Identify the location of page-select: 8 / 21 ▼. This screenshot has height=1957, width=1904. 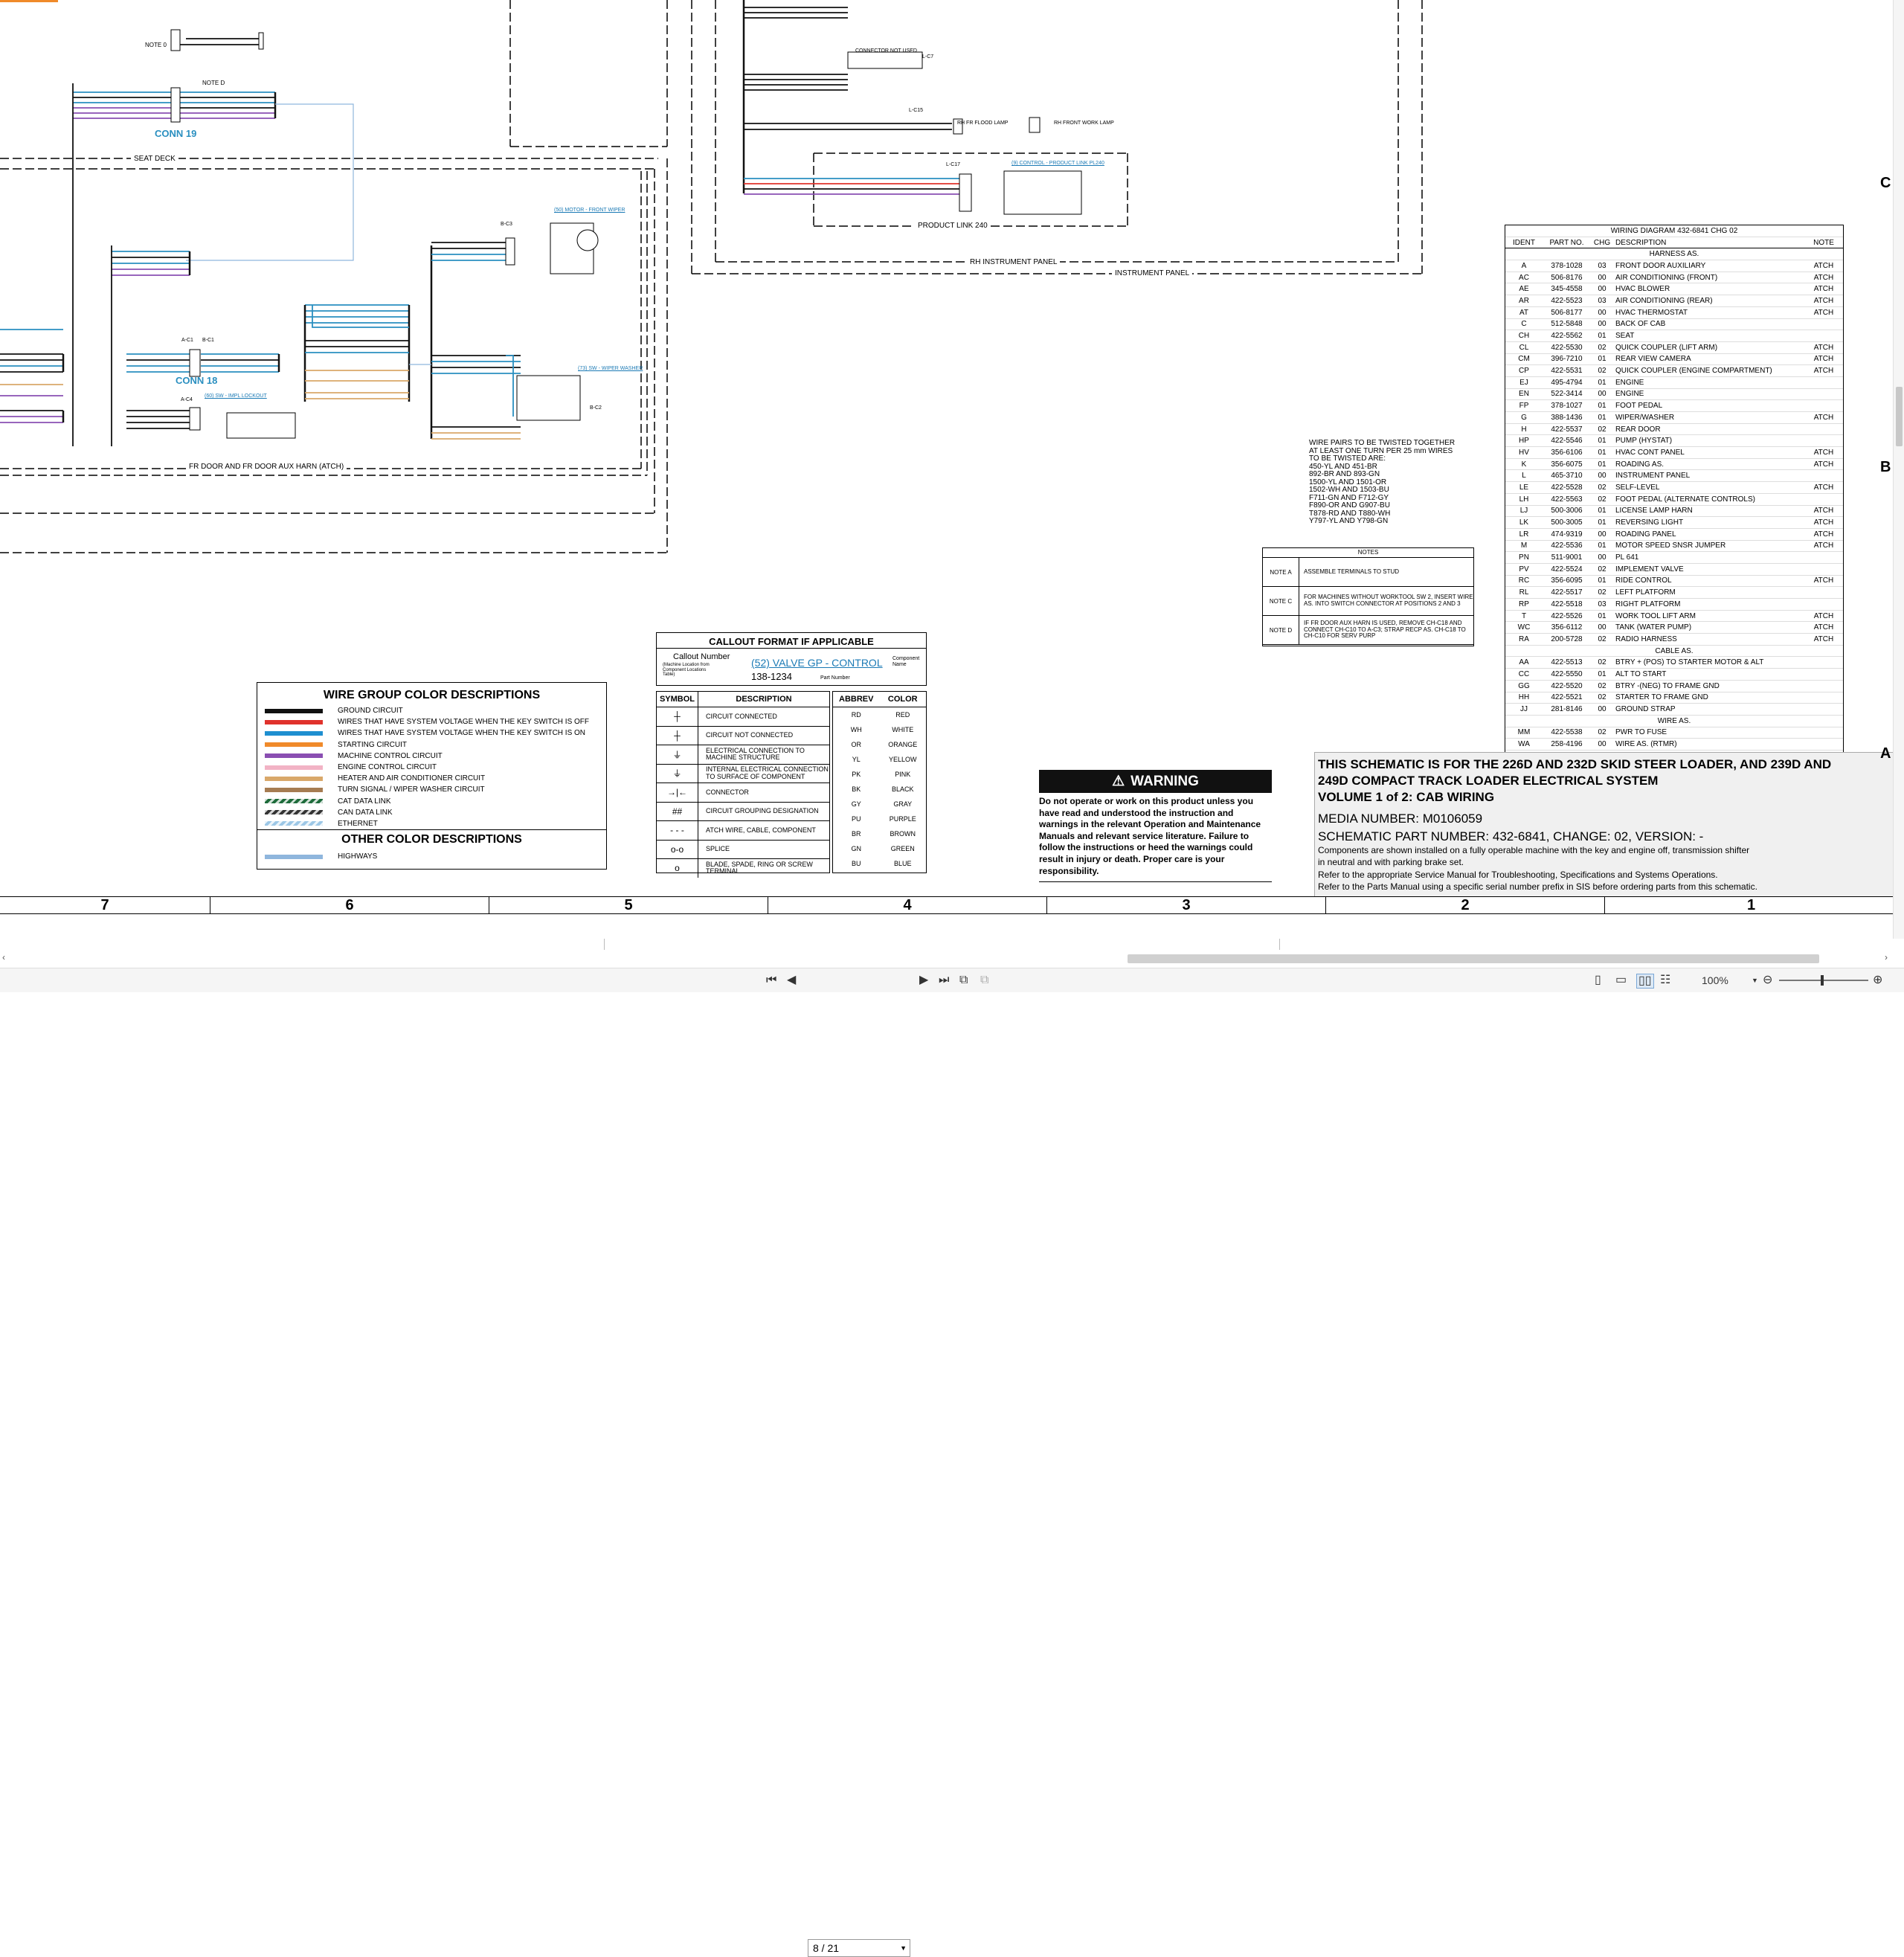
(859, 1948).